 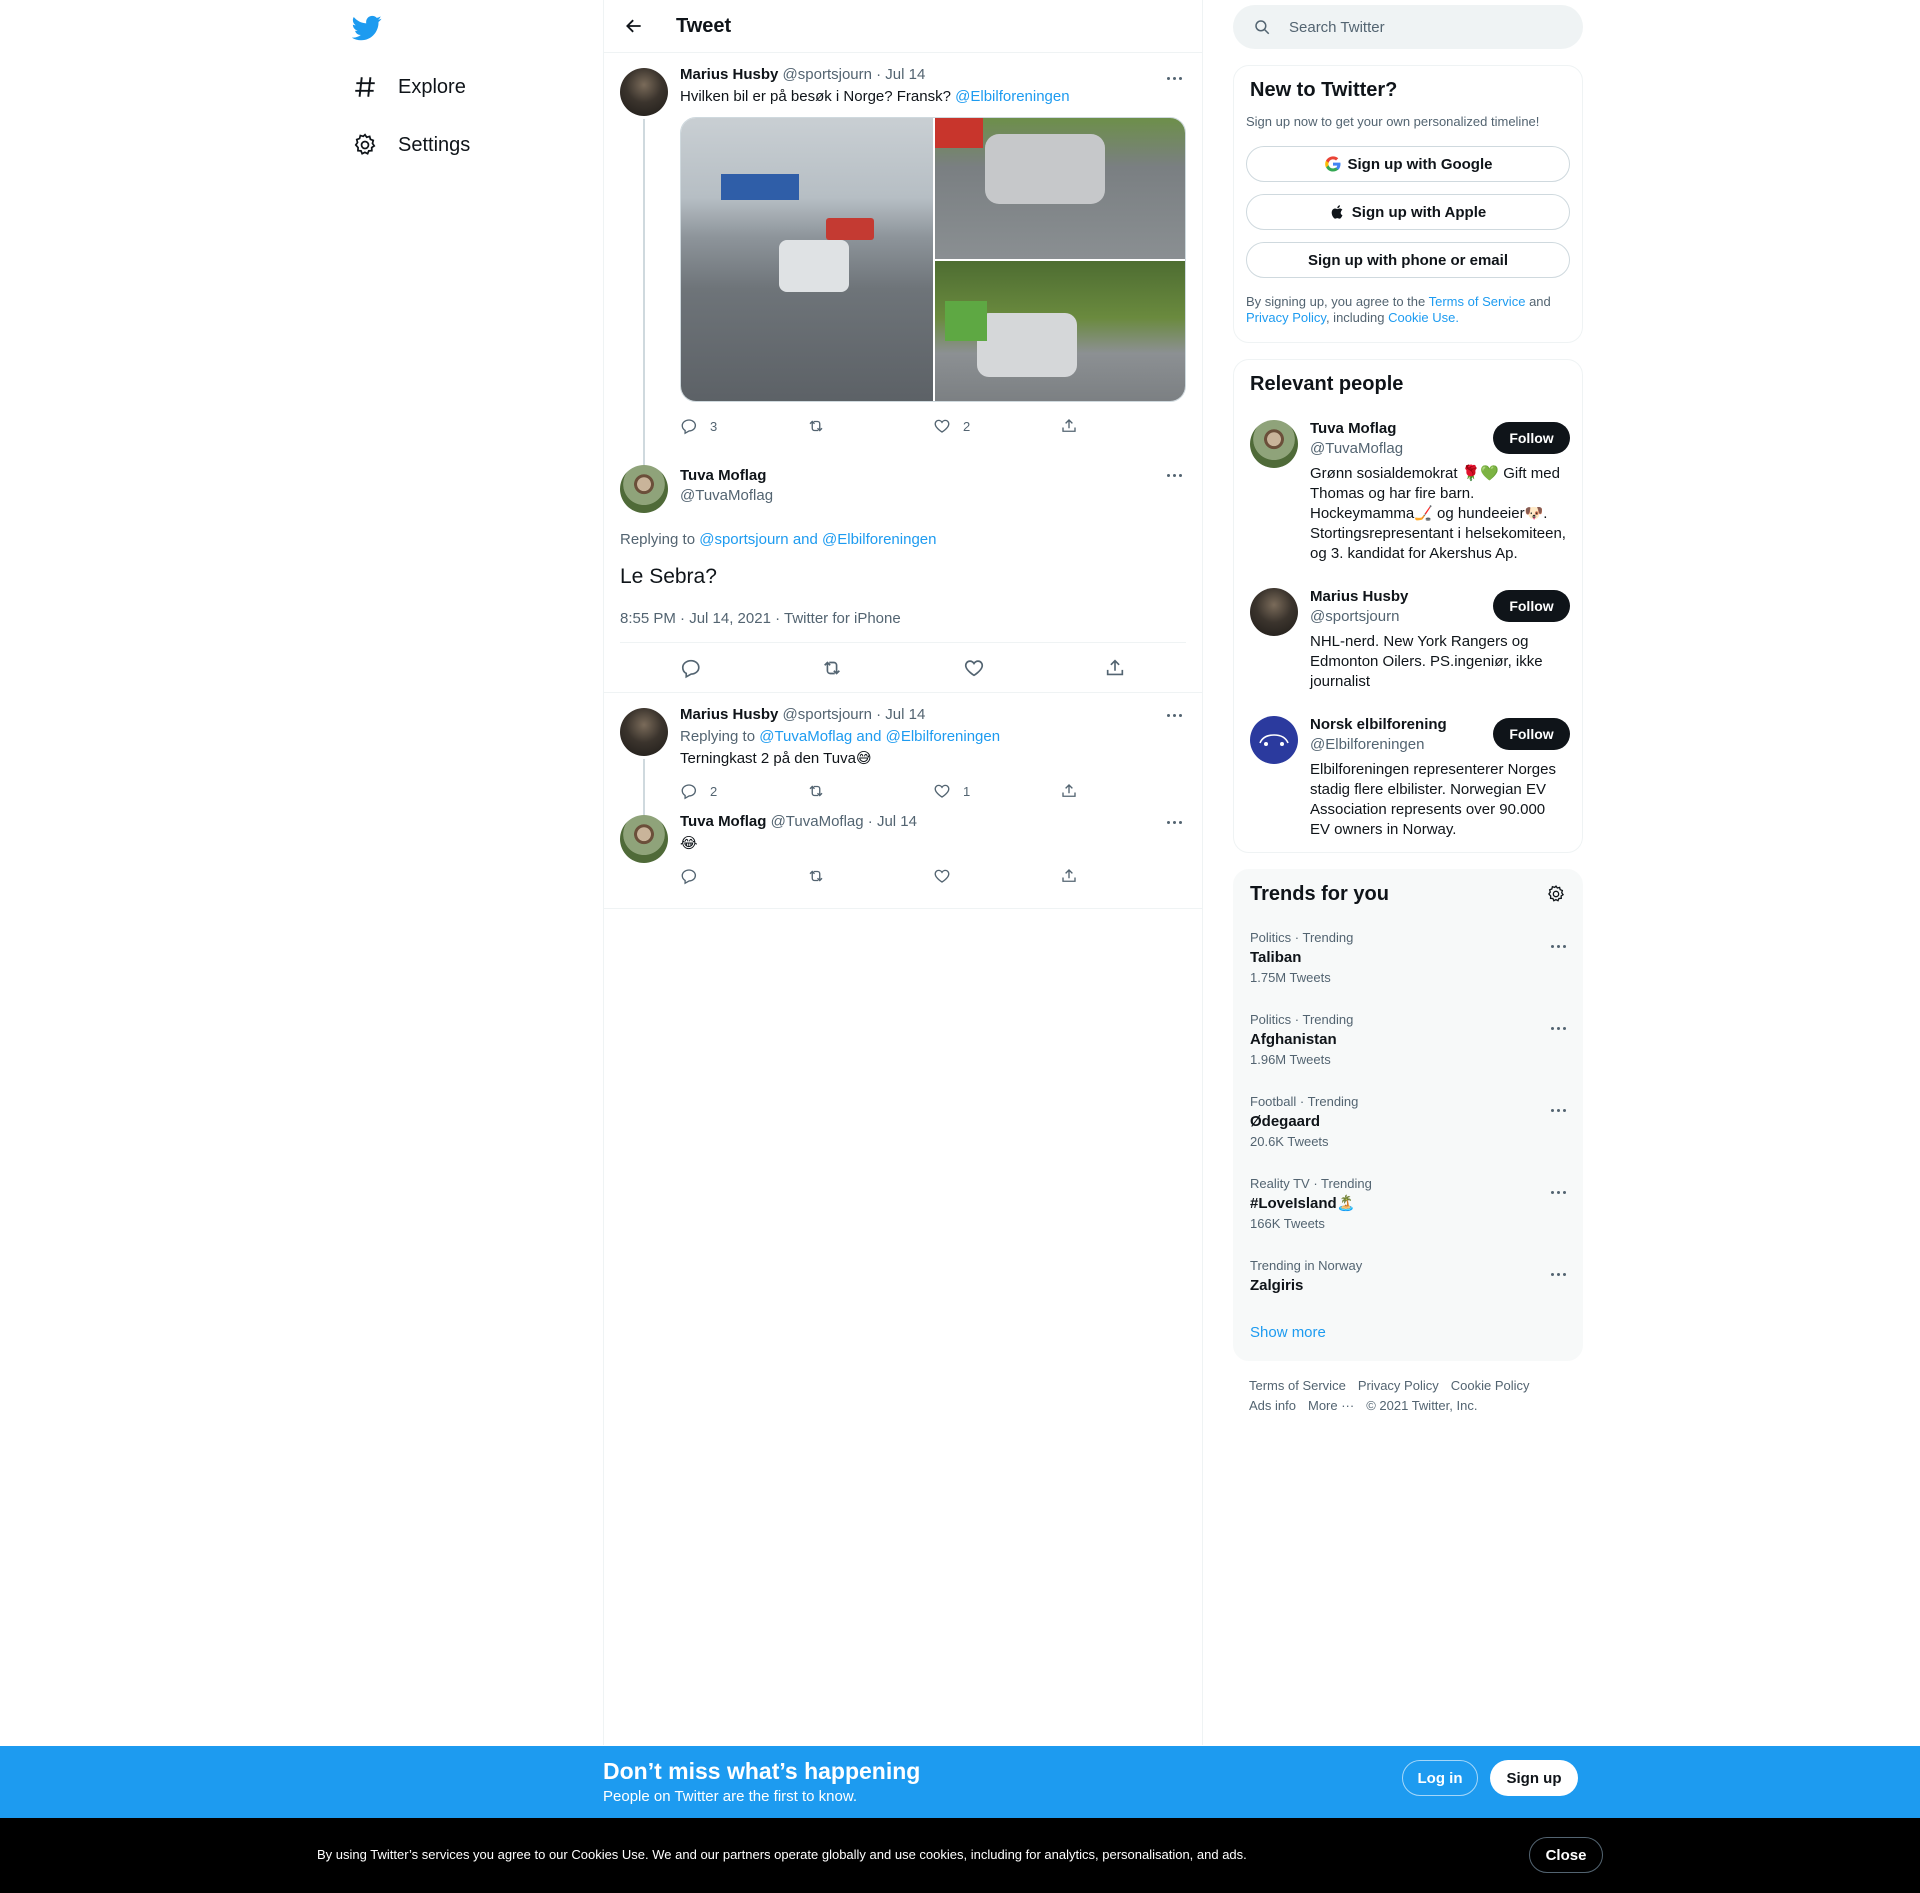 I want to click on share-icon, so click(x=1115, y=668).